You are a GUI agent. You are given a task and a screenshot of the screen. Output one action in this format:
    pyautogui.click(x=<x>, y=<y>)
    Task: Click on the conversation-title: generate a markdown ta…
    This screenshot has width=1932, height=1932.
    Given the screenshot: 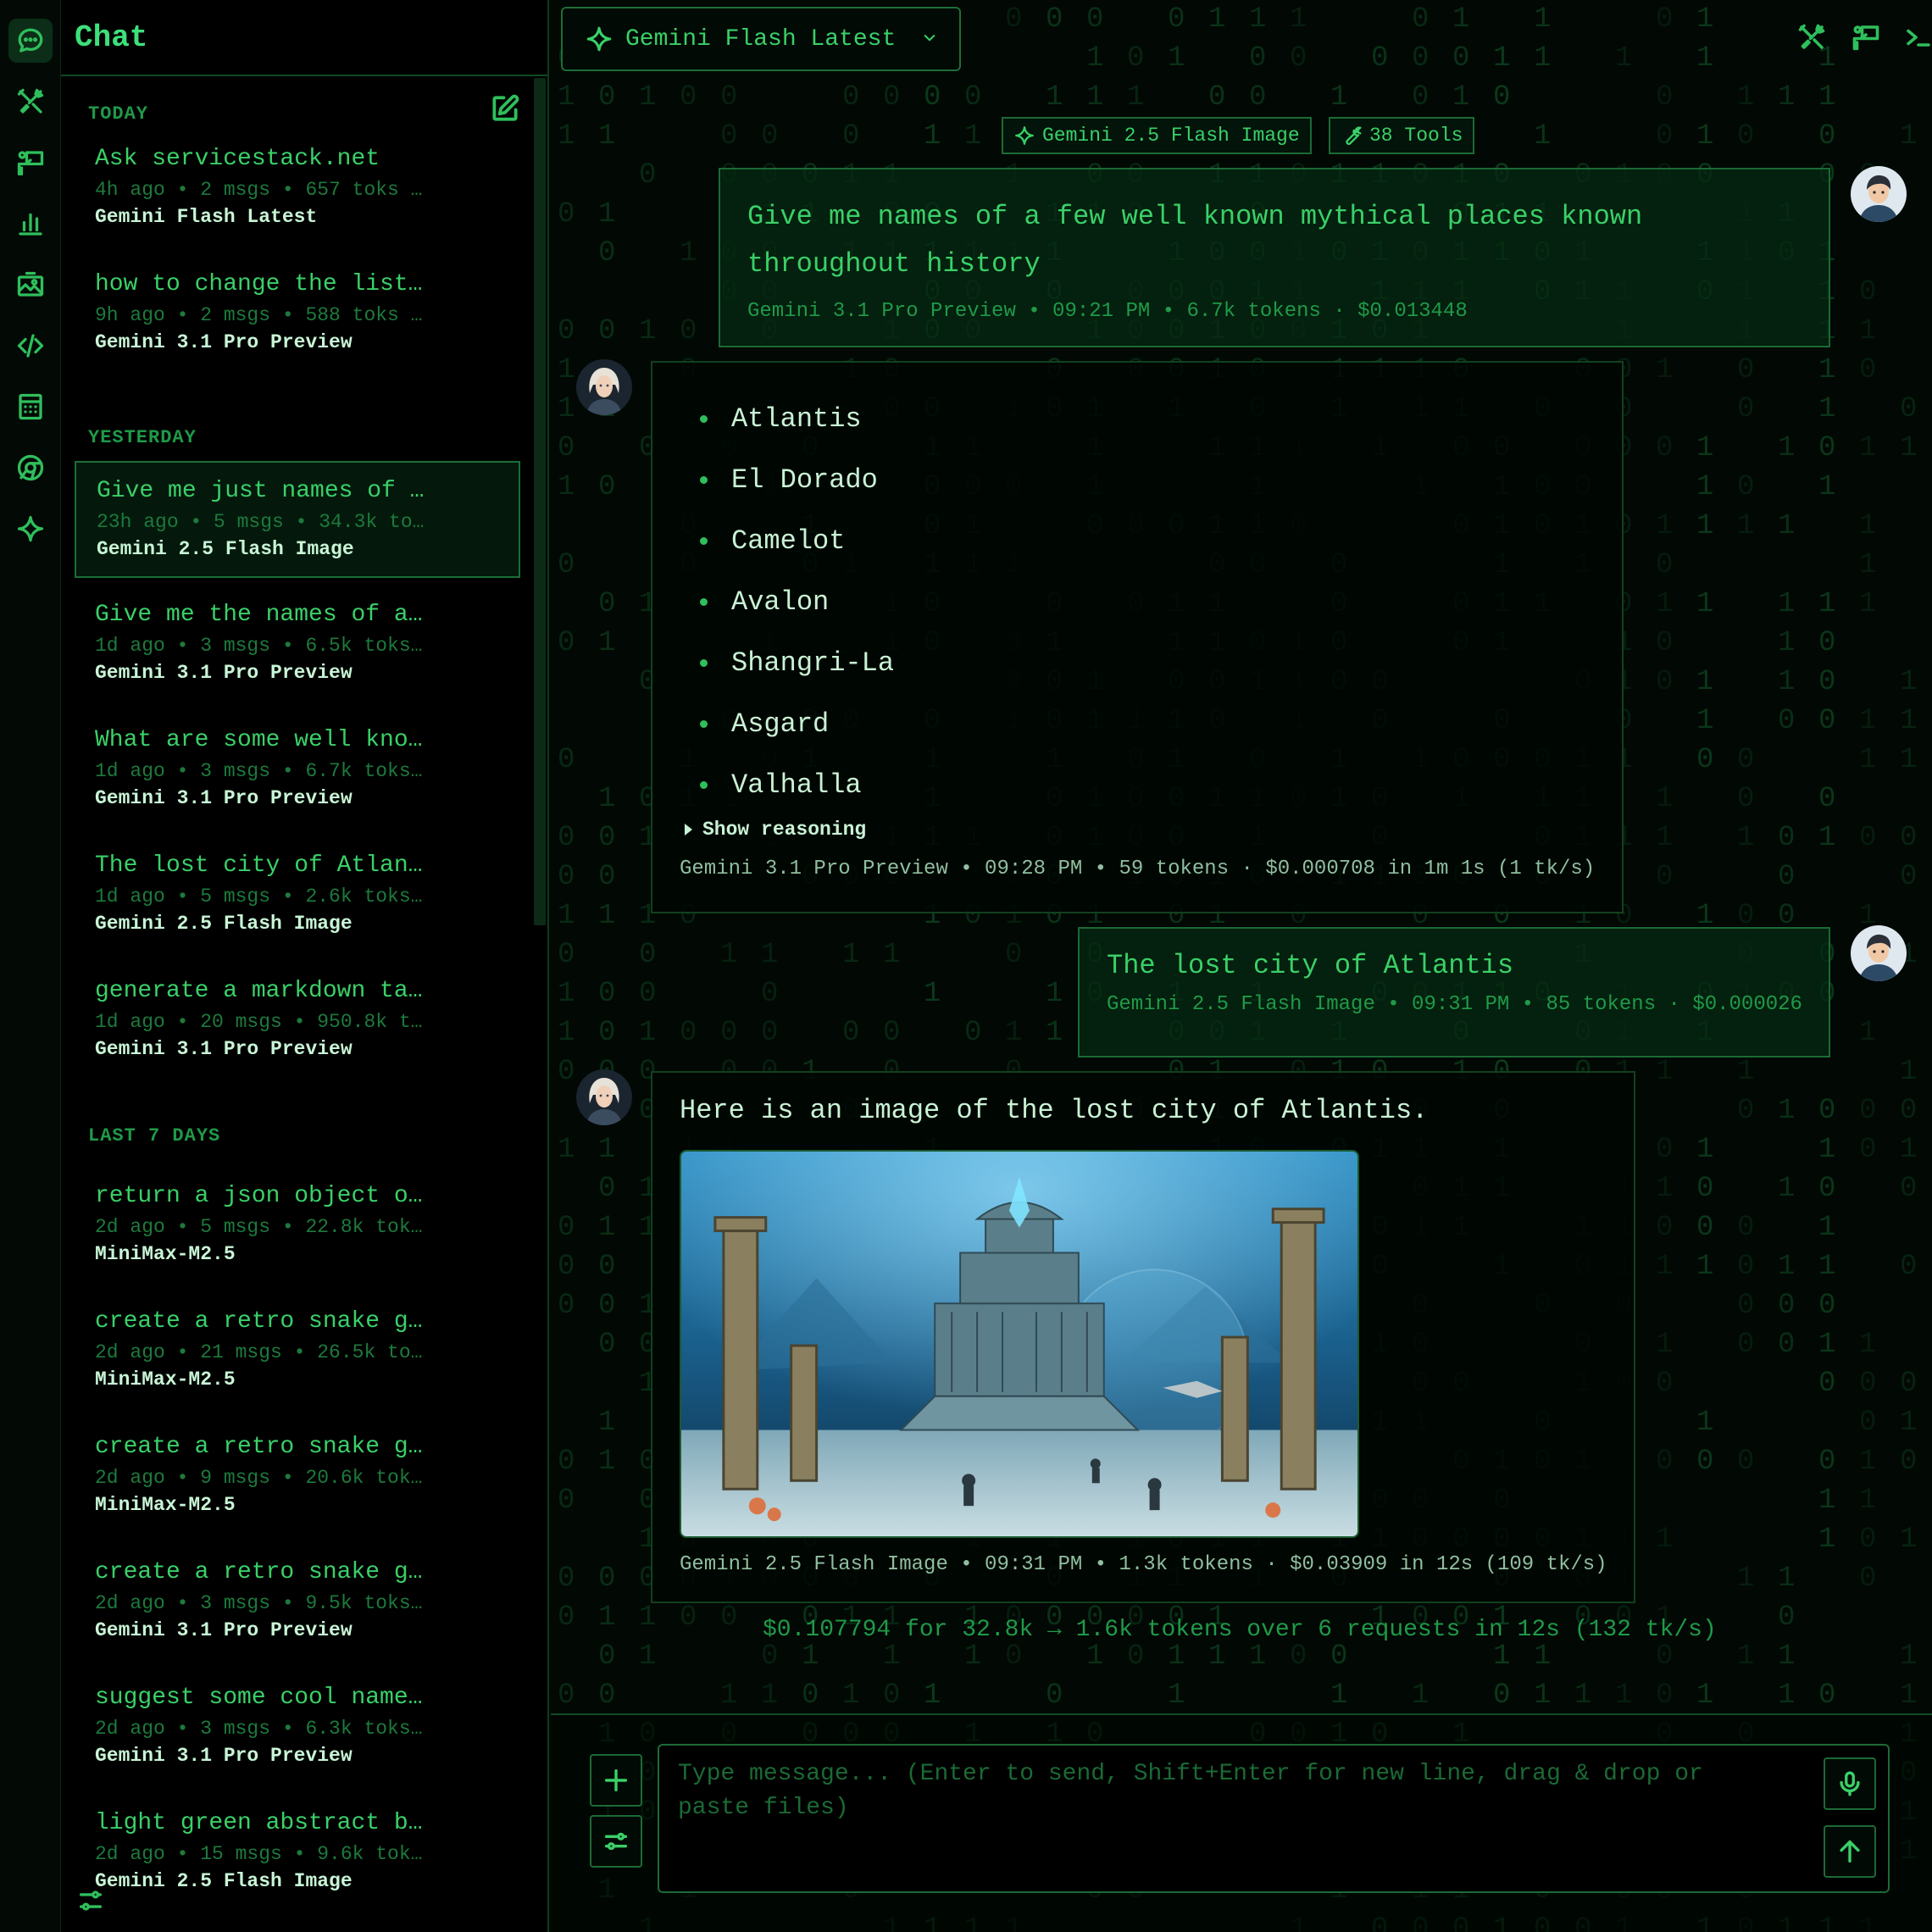 What is the action you would take?
    pyautogui.click(x=259, y=991)
    